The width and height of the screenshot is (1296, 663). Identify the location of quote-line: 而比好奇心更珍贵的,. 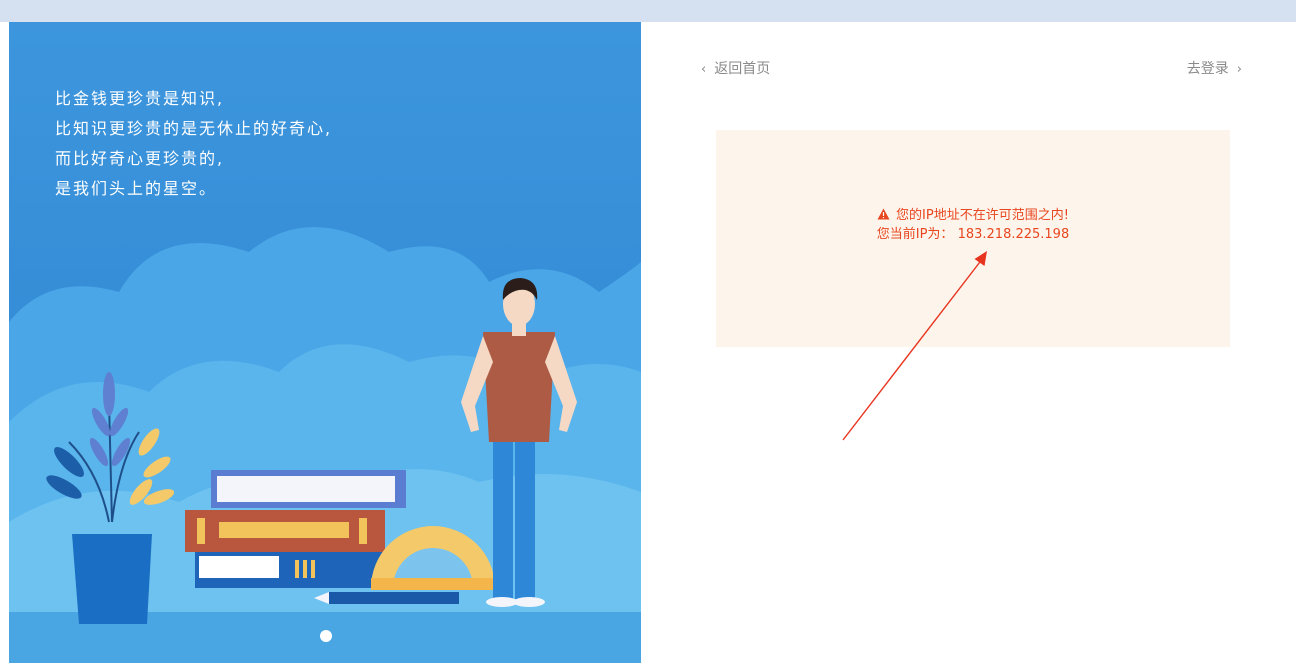
(140, 158).